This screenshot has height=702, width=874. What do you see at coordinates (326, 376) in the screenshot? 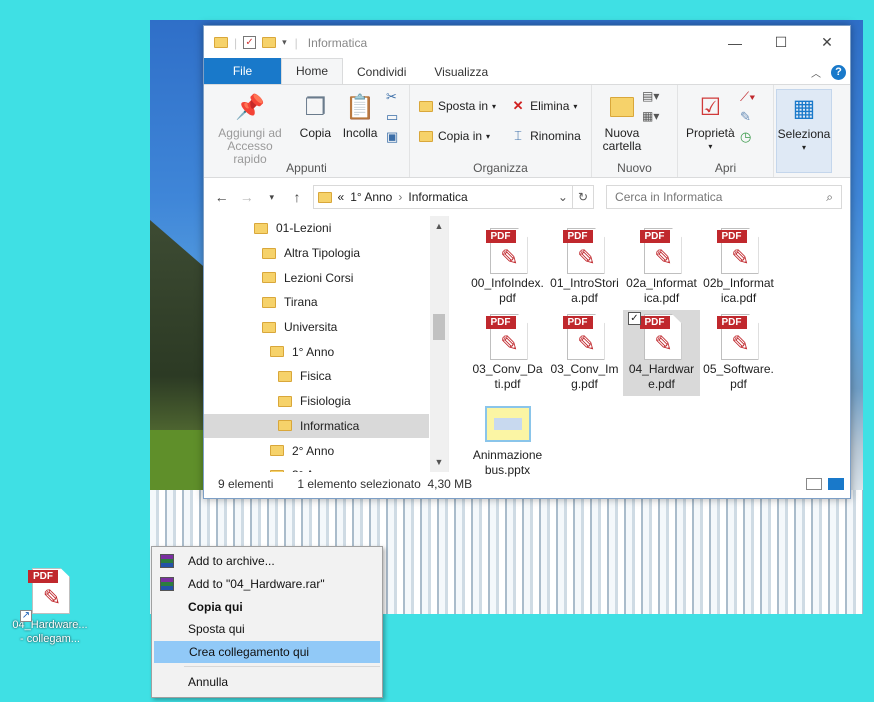
I see `tree-item: Fisica` at bounding box center [326, 376].